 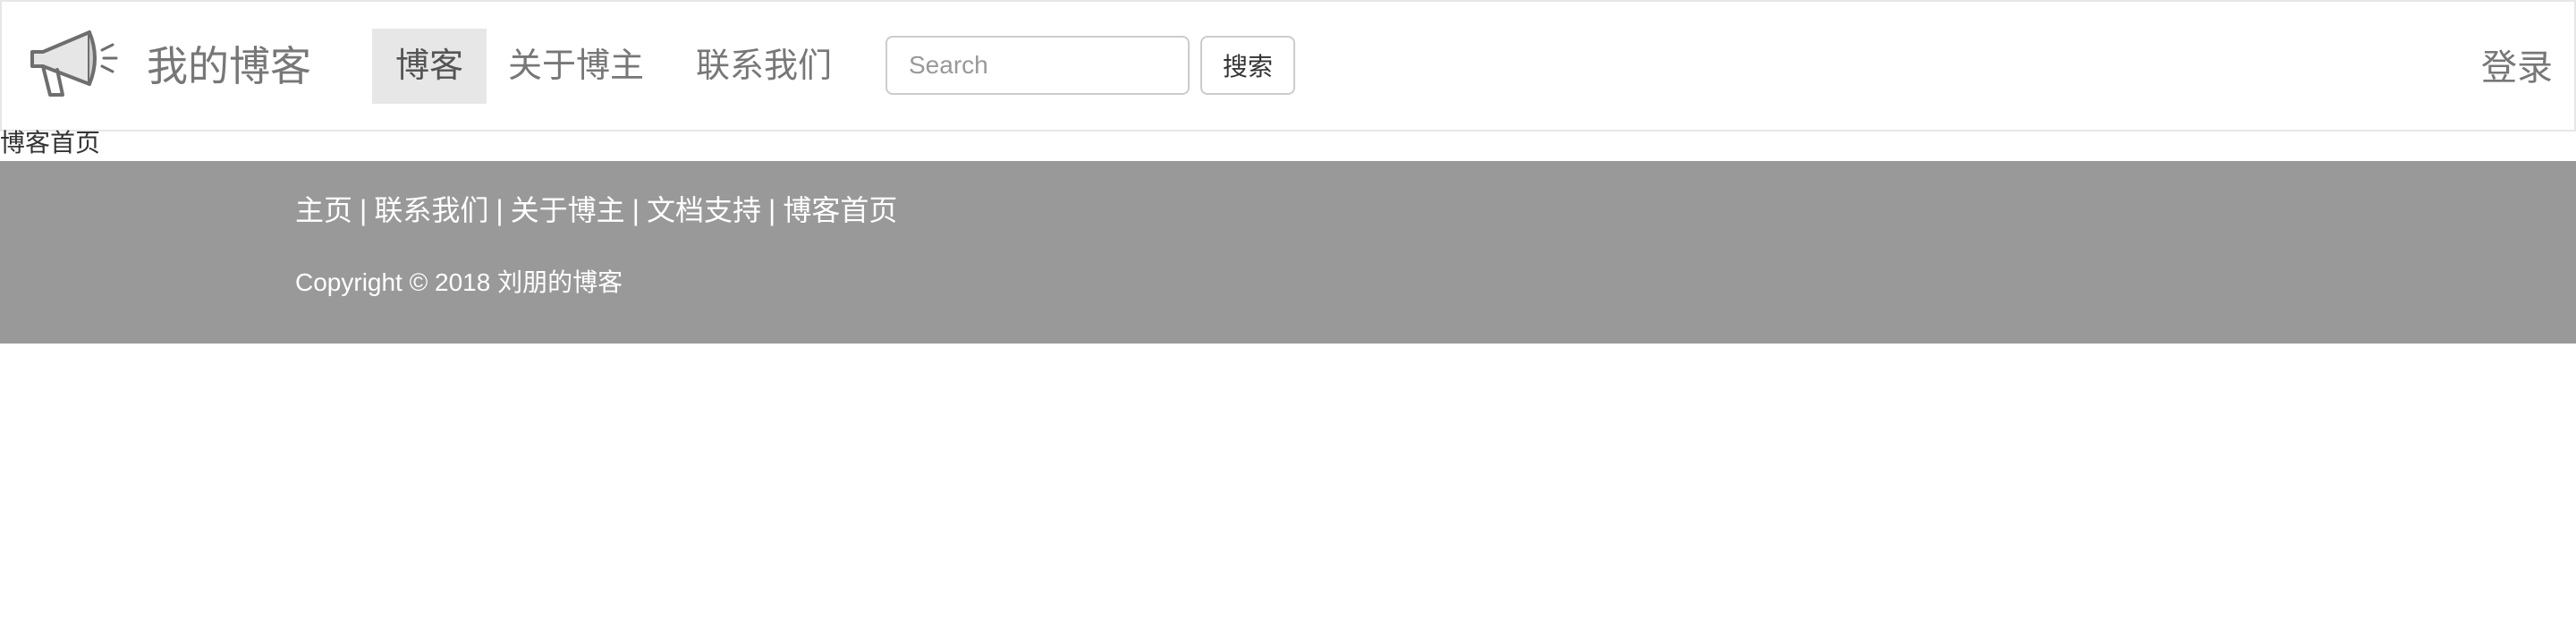 What do you see at coordinates (2517, 68) in the screenshot?
I see `login-link: 登录` at bounding box center [2517, 68].